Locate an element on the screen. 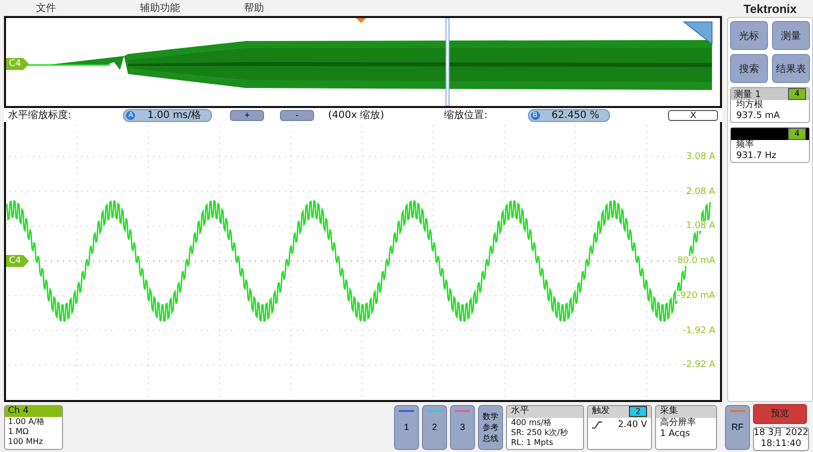 The image size is (813, 452). measurement-value: 937.5 mA is located at coordinates (758, 116).